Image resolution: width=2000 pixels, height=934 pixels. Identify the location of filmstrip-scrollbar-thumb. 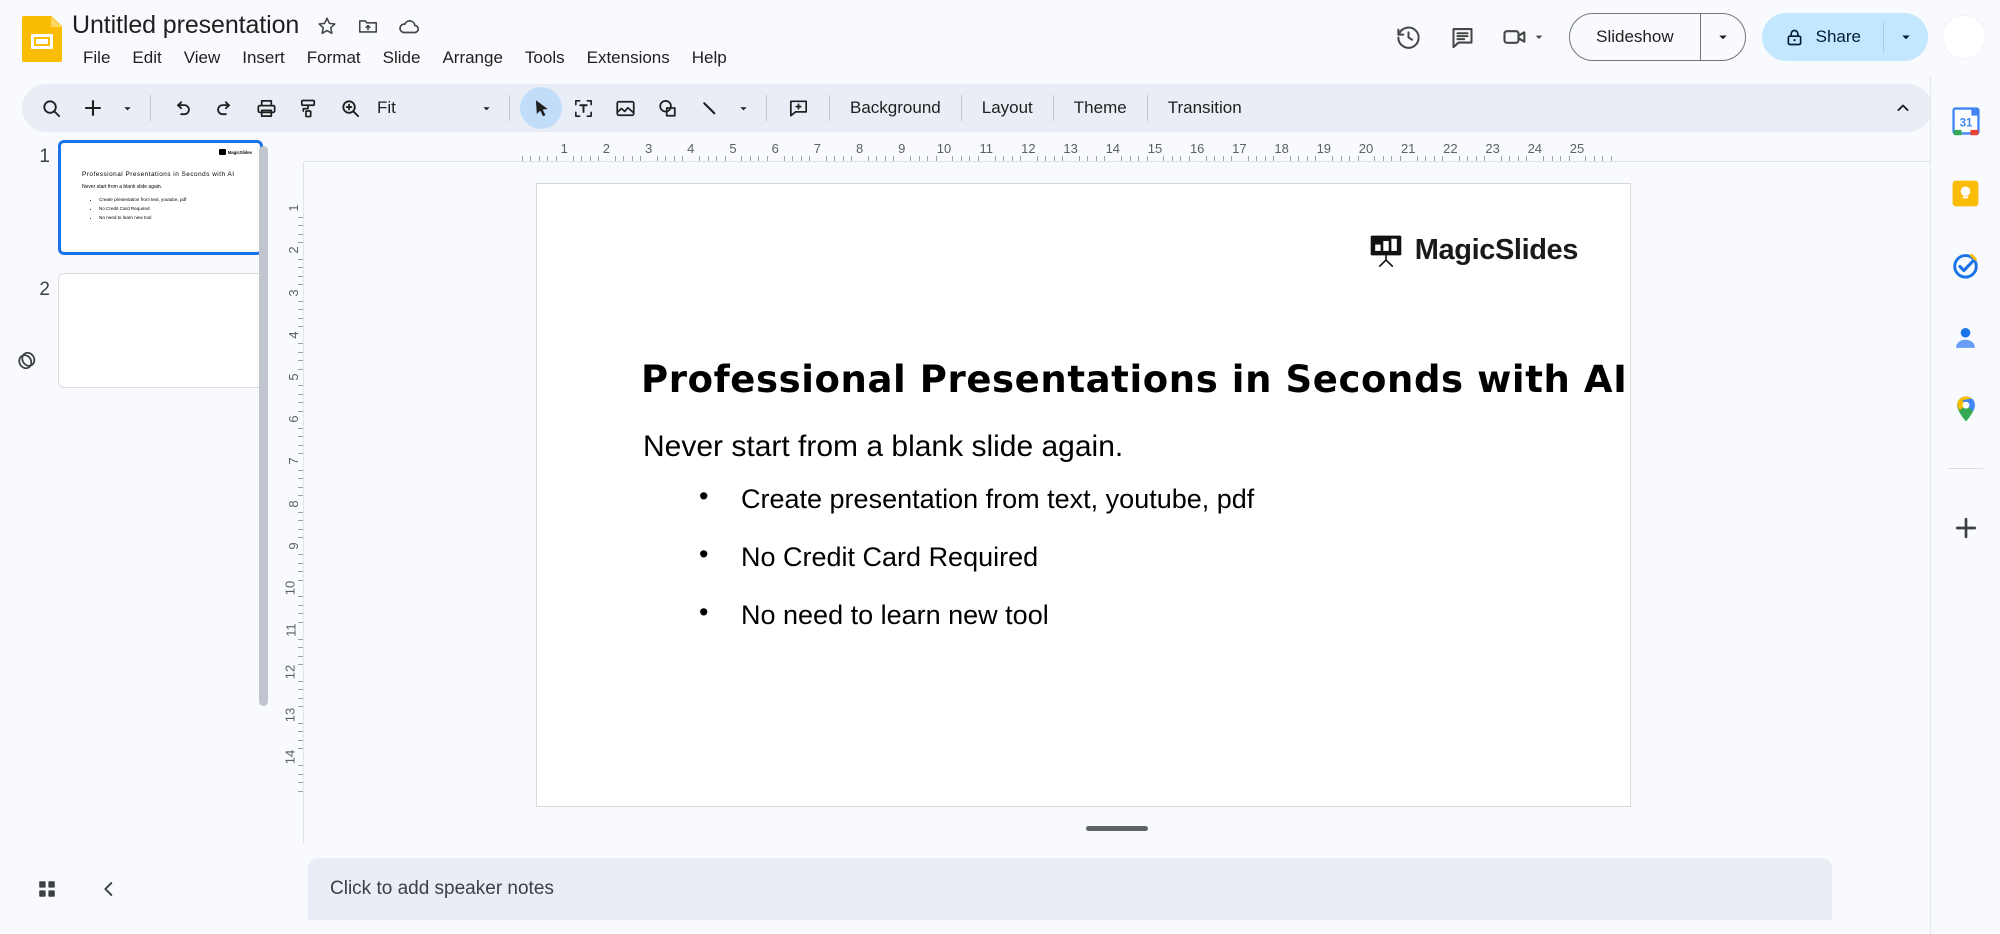
(263, 426).